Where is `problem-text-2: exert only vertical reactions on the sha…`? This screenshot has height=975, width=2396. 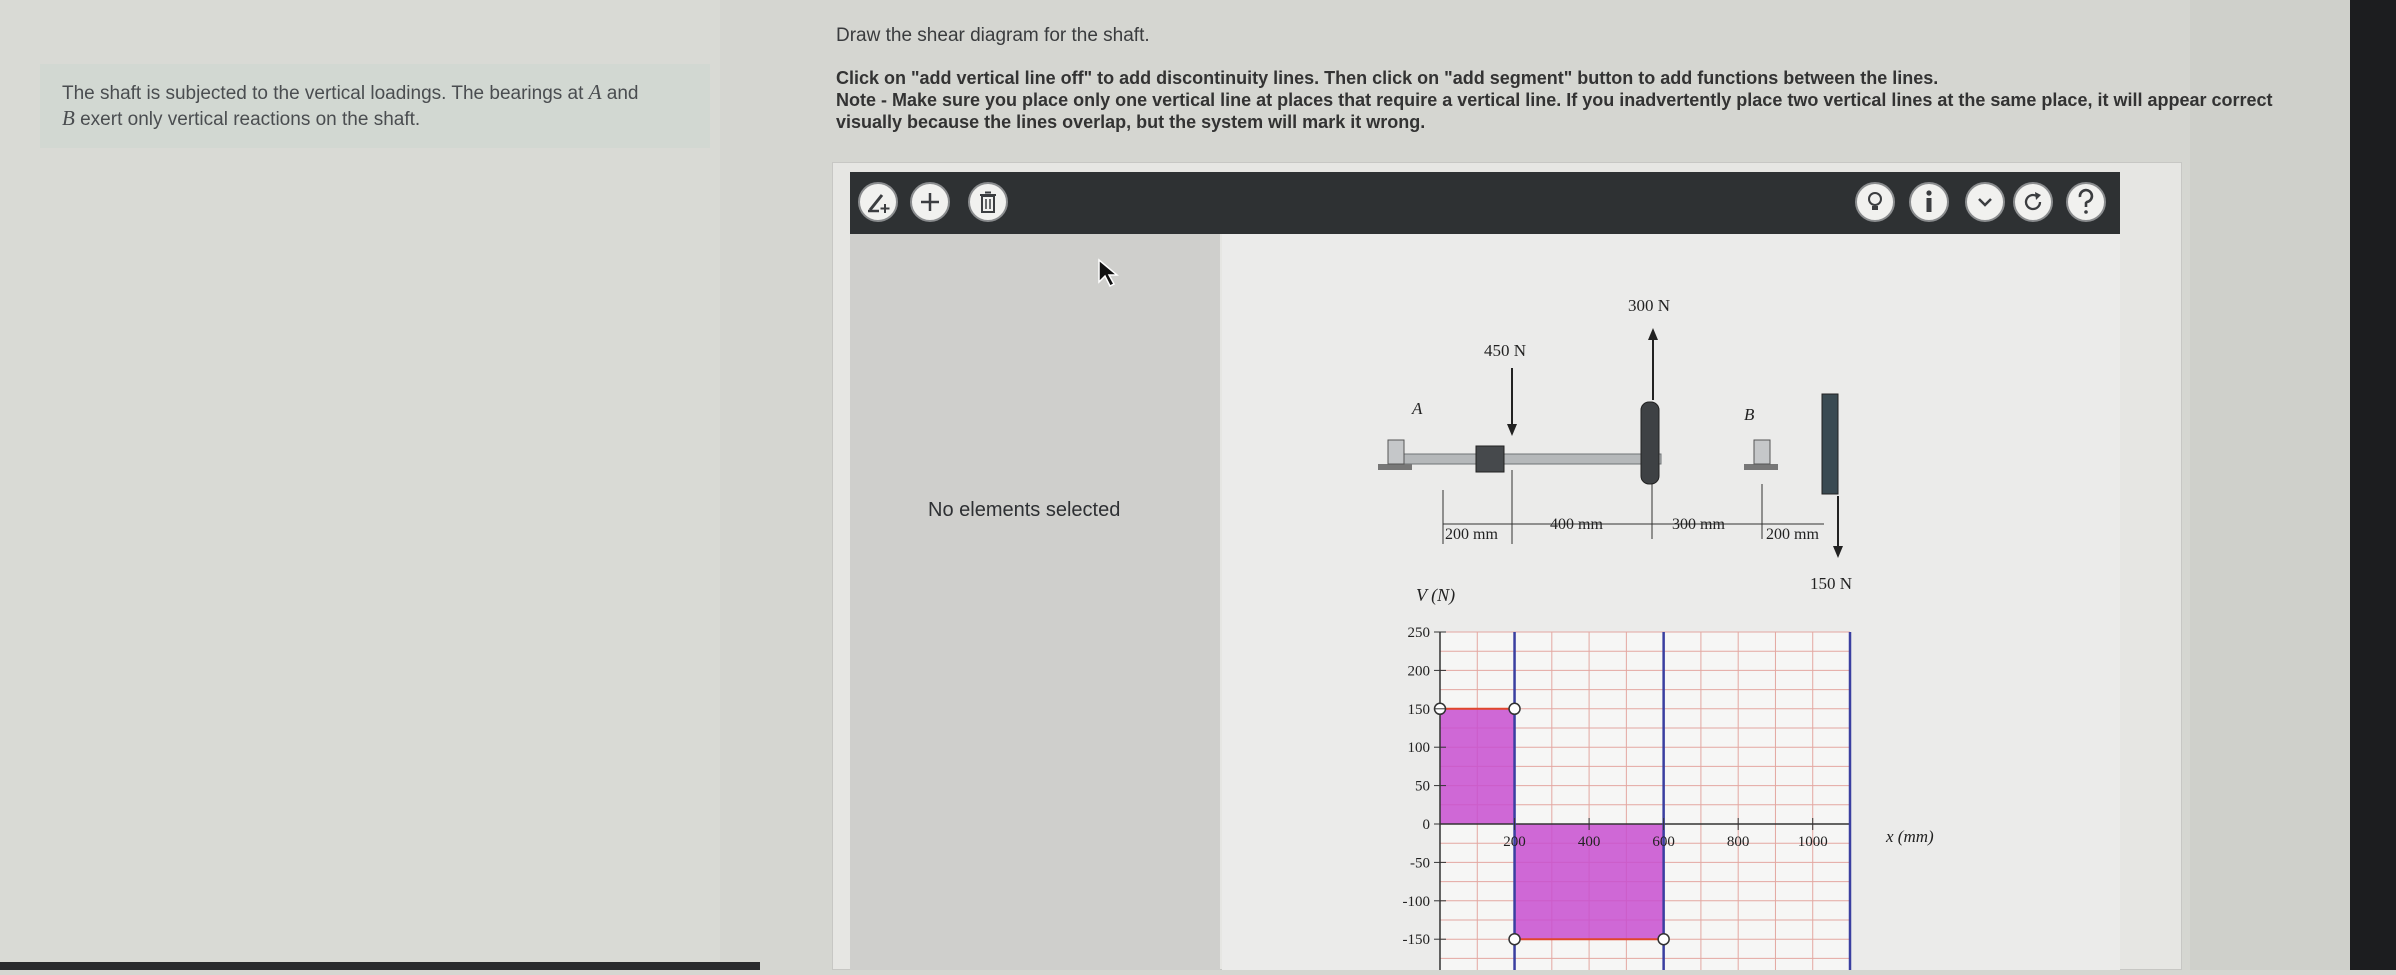
problem-text-2: exert only vertical reactions on the sha… is located at coordinates (250, 119).